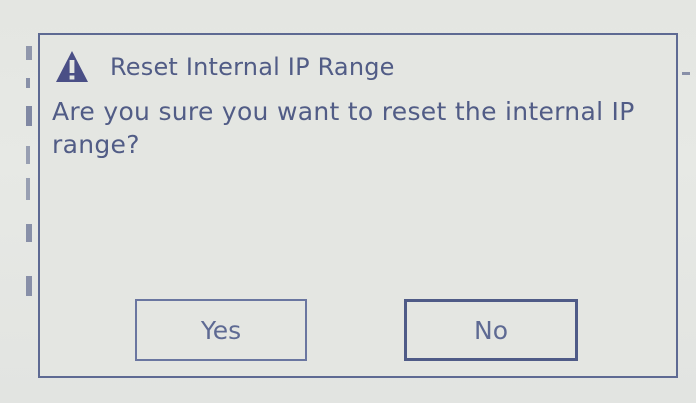 Image resolution: width=696 pixels, height=403 pixels. I want to click on warning-icon, so click(72, 67).